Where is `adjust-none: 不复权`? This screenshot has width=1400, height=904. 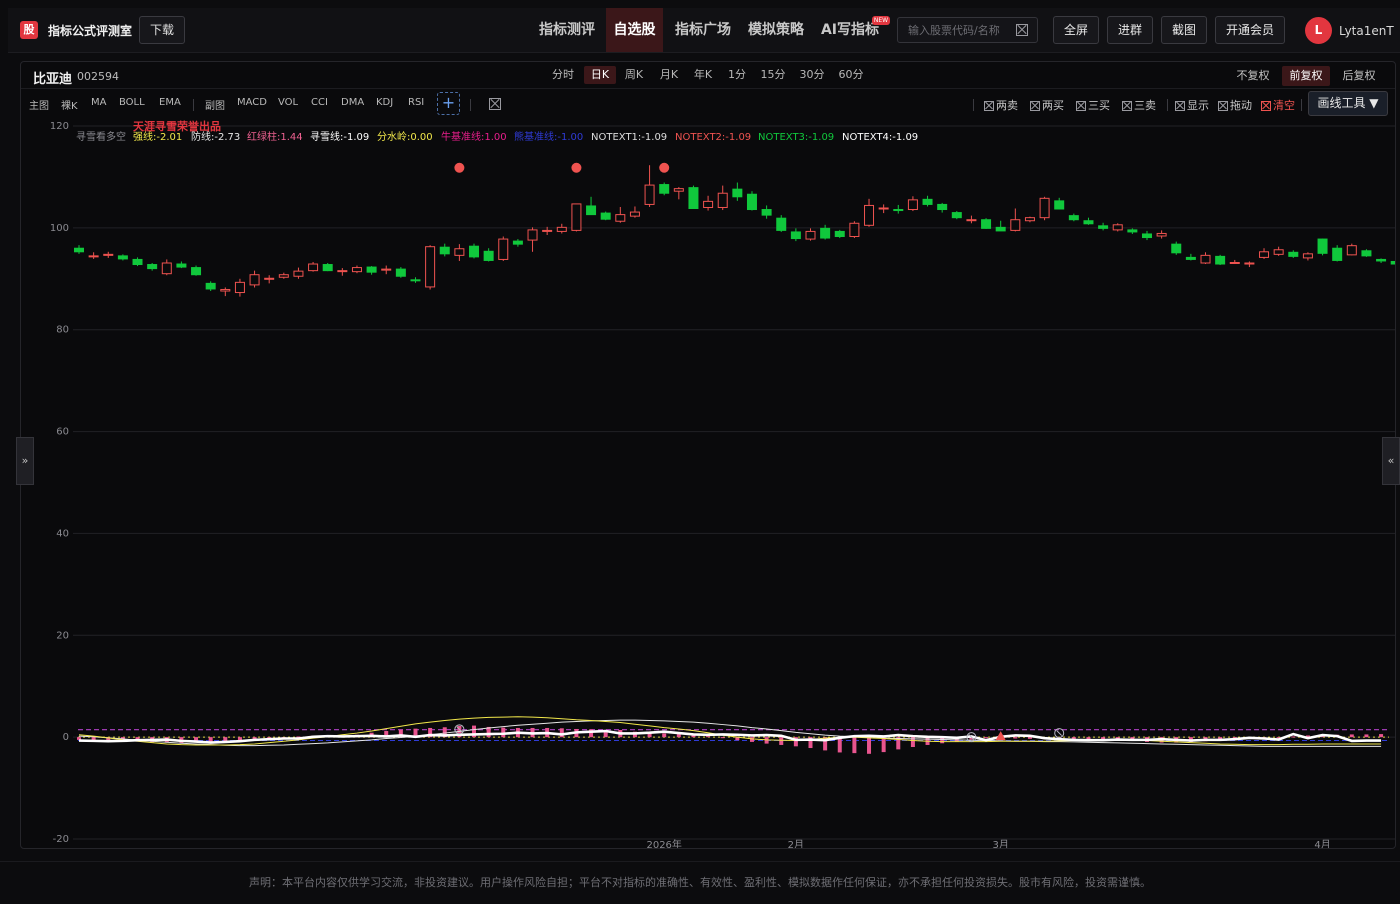
adjust-none: 不复权 is located at coordinates (1253, 76).